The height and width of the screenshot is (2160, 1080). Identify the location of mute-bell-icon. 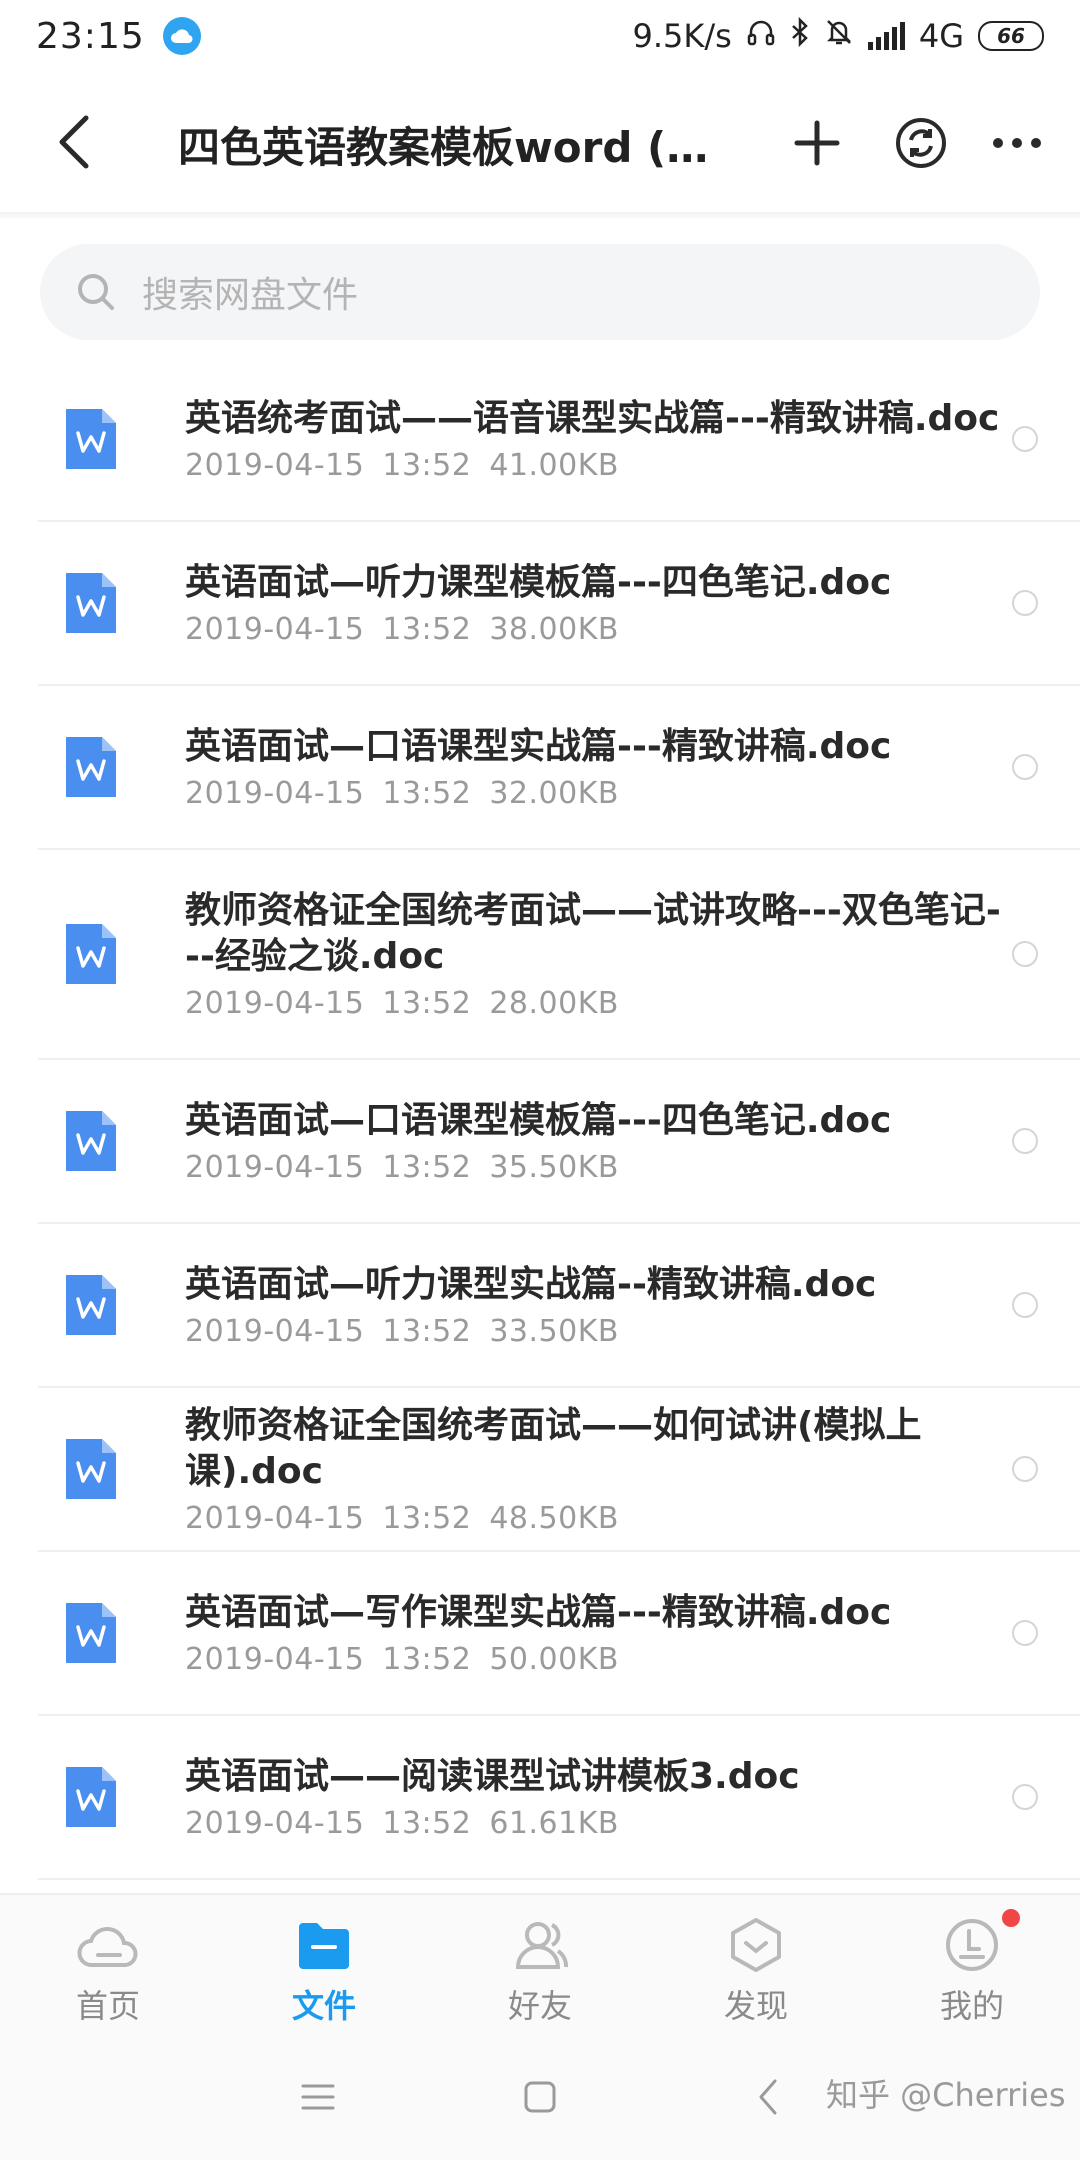
(839, 36).